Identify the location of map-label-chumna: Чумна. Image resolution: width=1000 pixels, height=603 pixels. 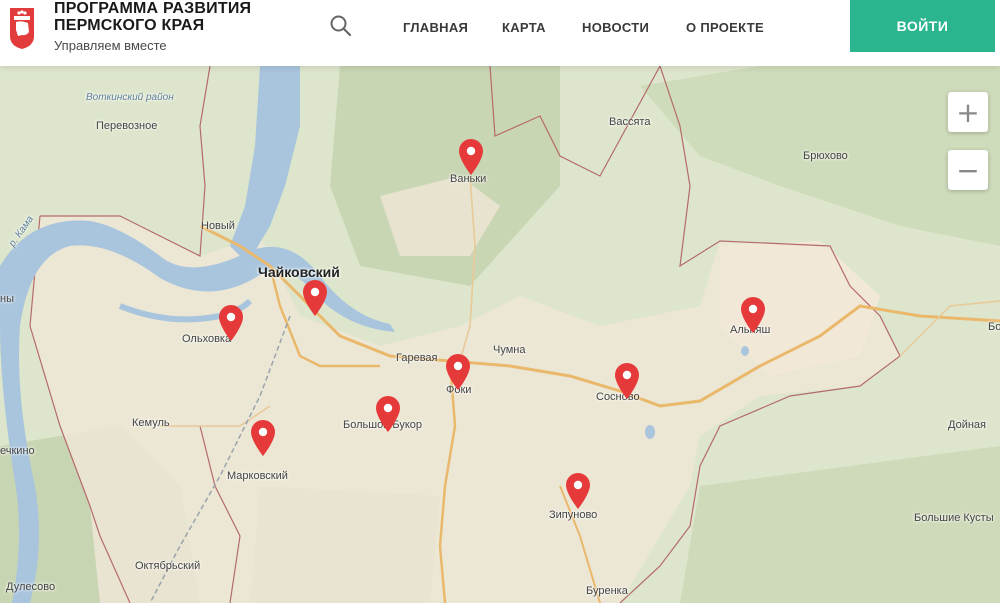
(509, 350).